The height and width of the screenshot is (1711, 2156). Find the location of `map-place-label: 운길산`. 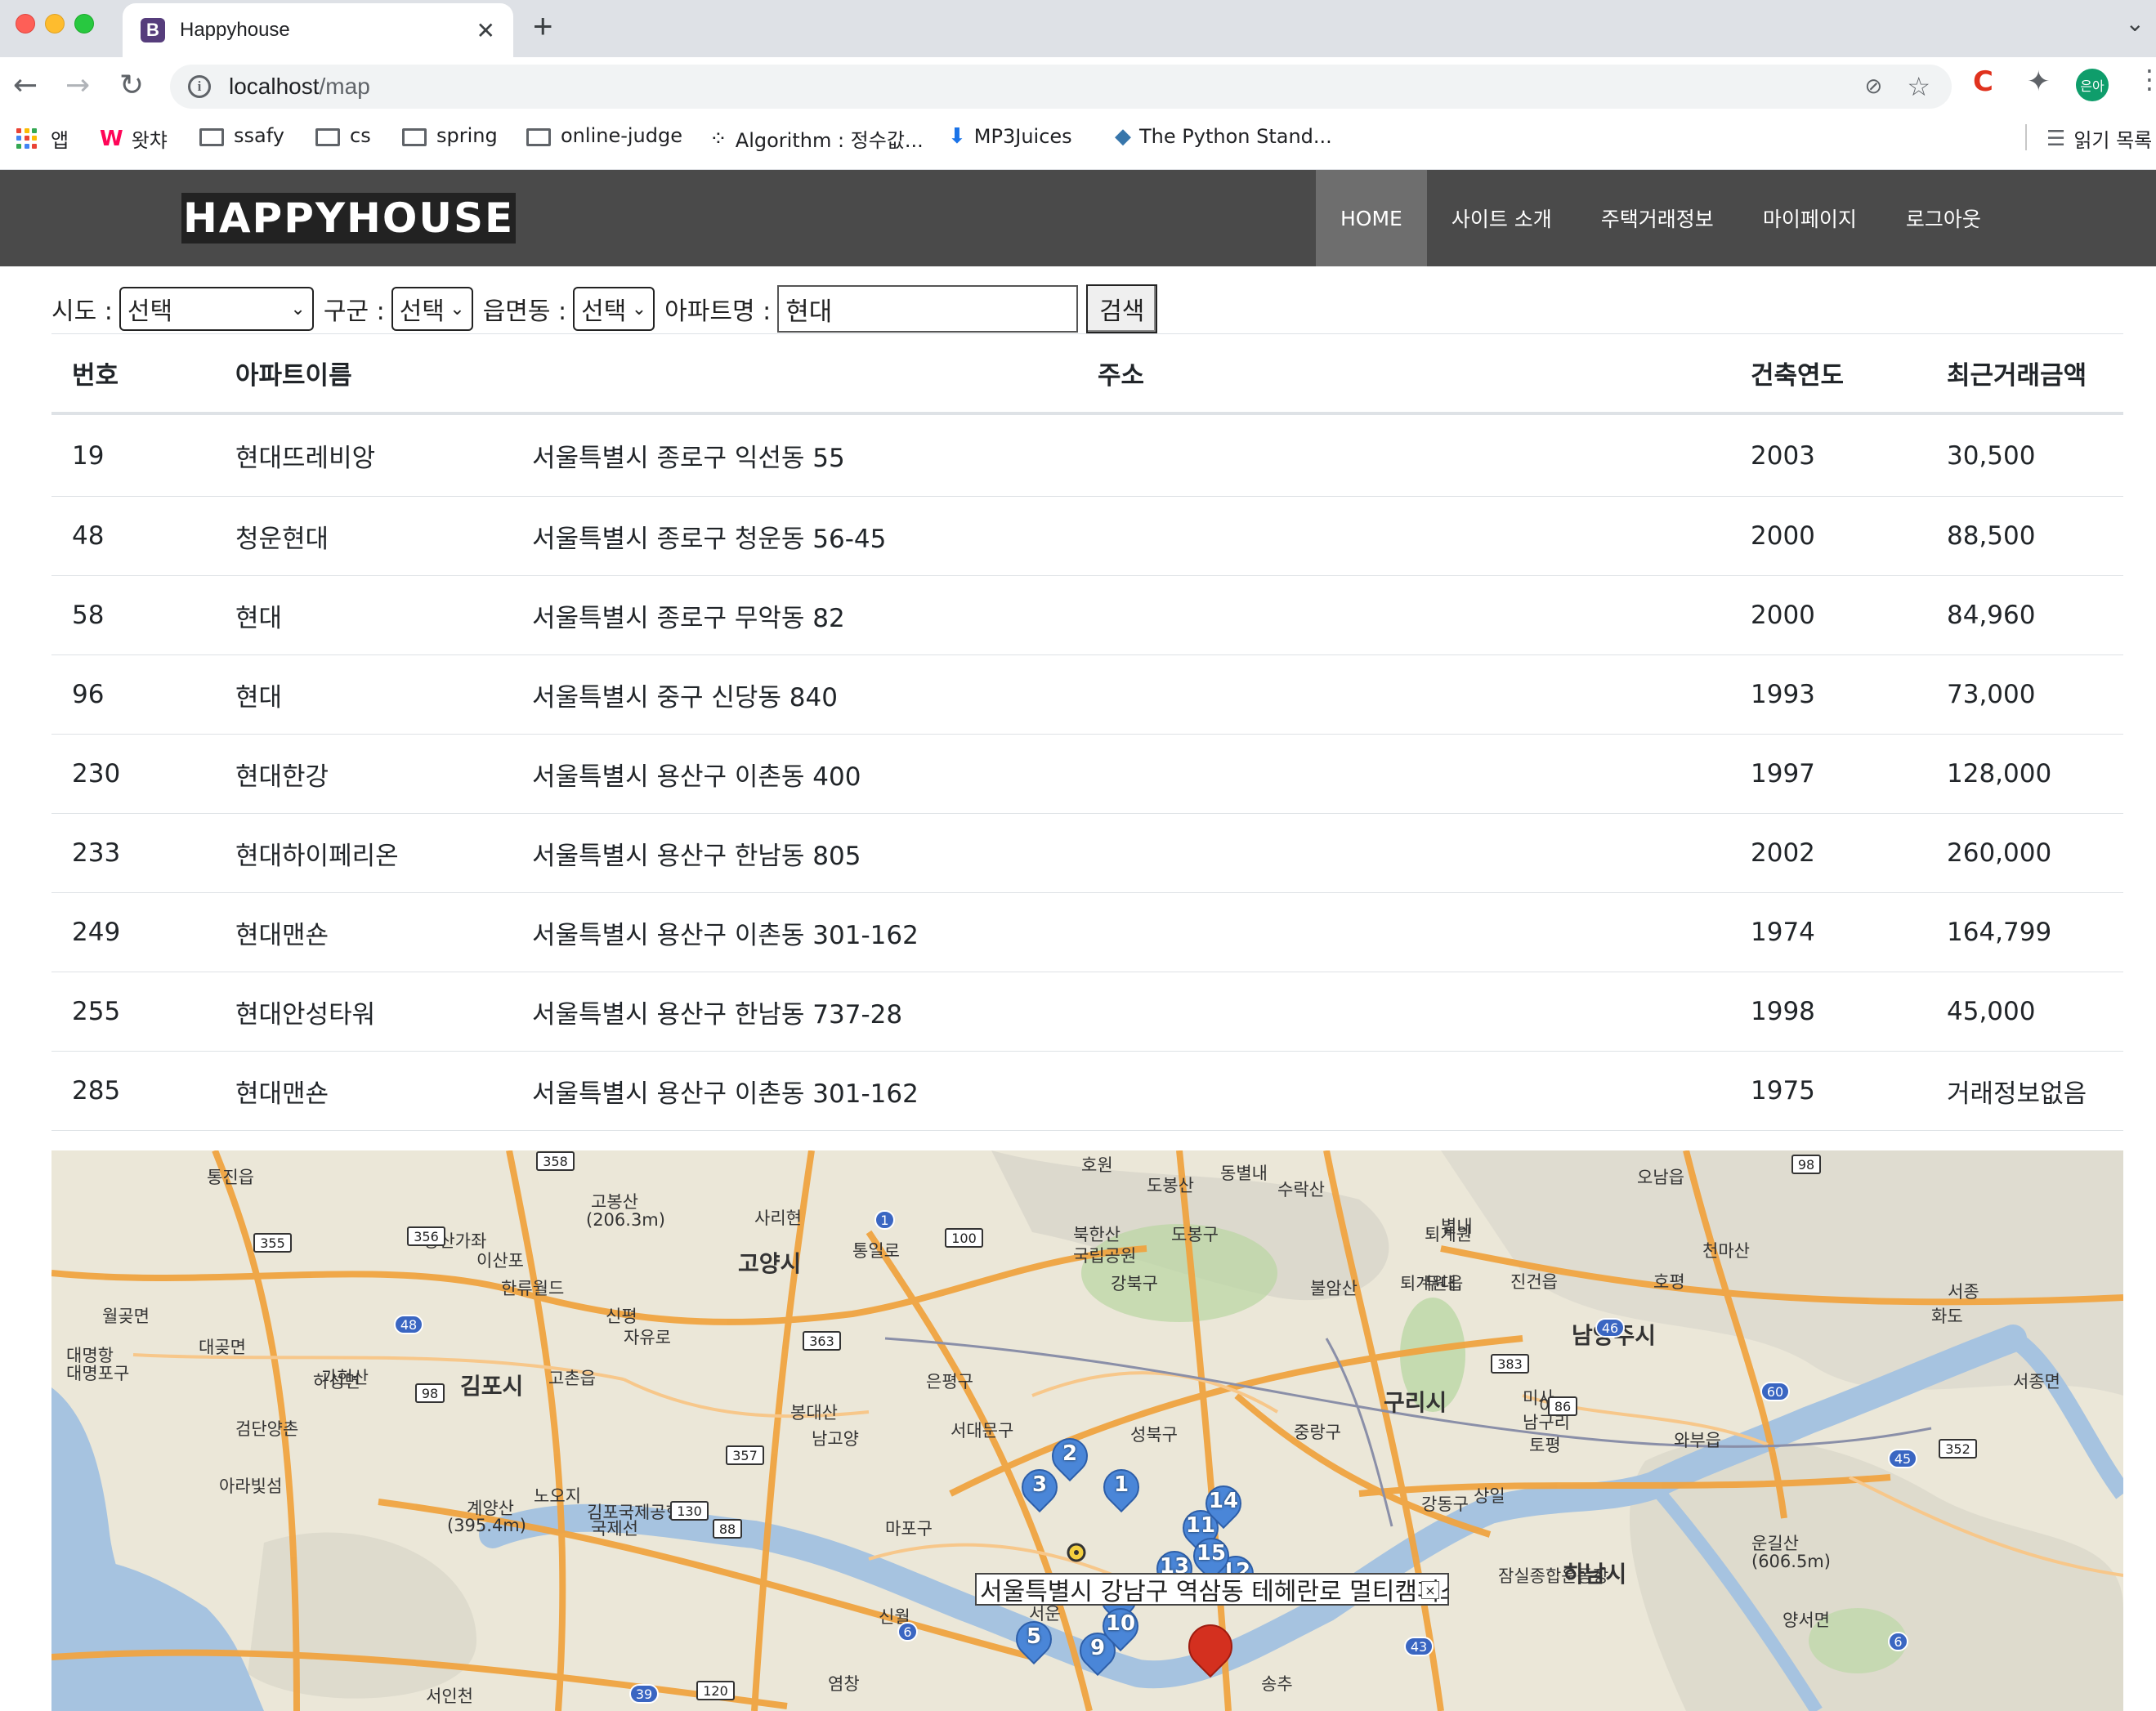

map-place-label: 운길산 is located at coordinates (1775, 1543).